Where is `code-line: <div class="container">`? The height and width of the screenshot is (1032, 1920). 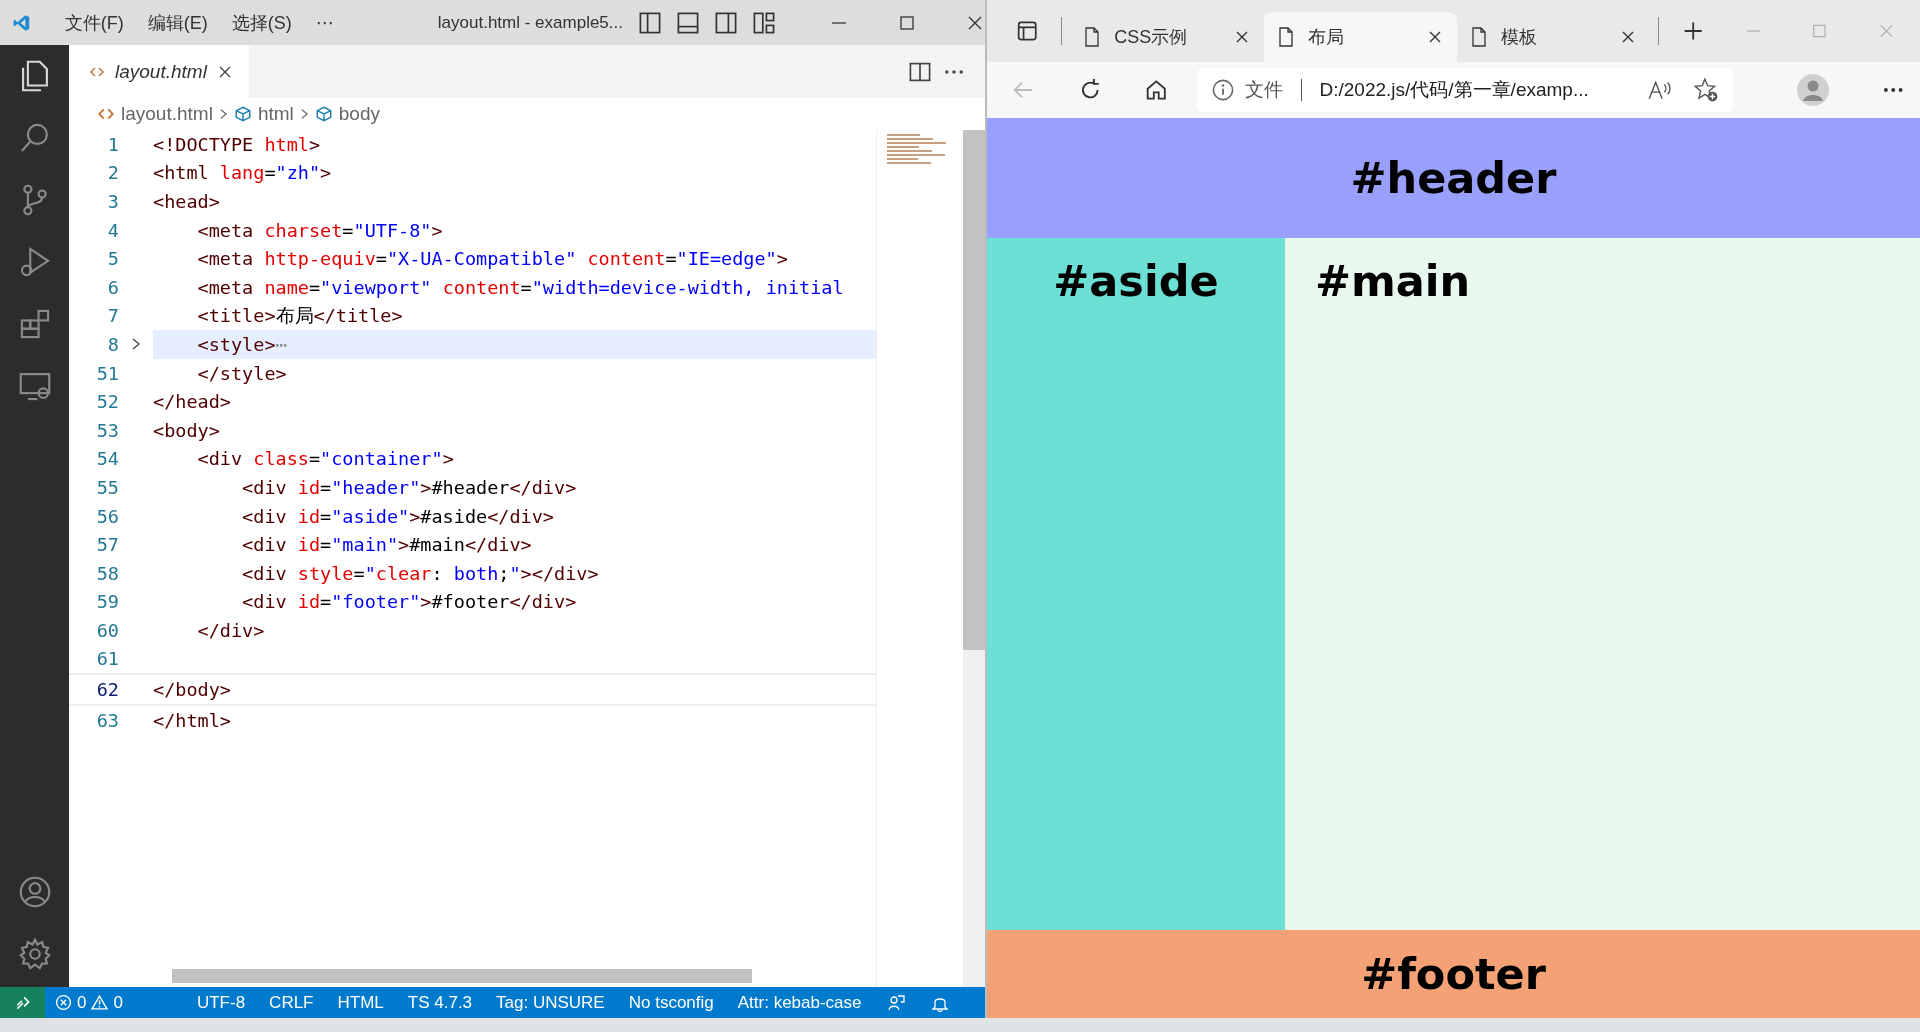
code-line: <div class="container"> is located at coordinates (325, 459).